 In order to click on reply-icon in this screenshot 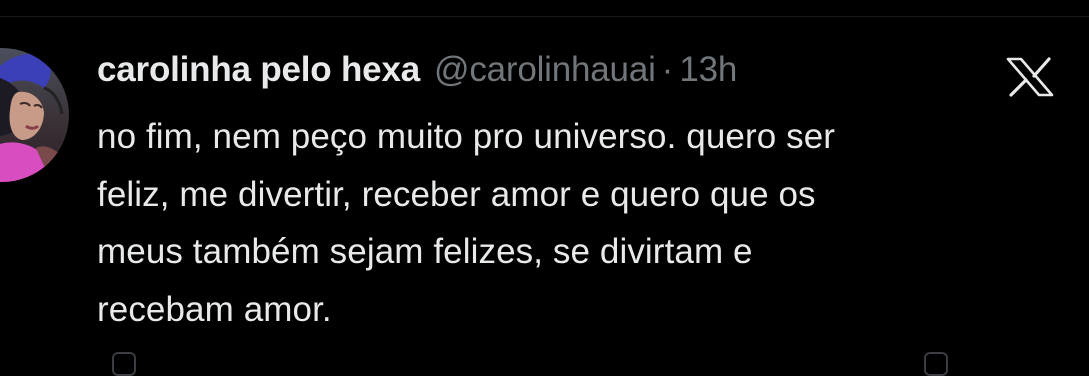, I will do `click(124, 364)`.